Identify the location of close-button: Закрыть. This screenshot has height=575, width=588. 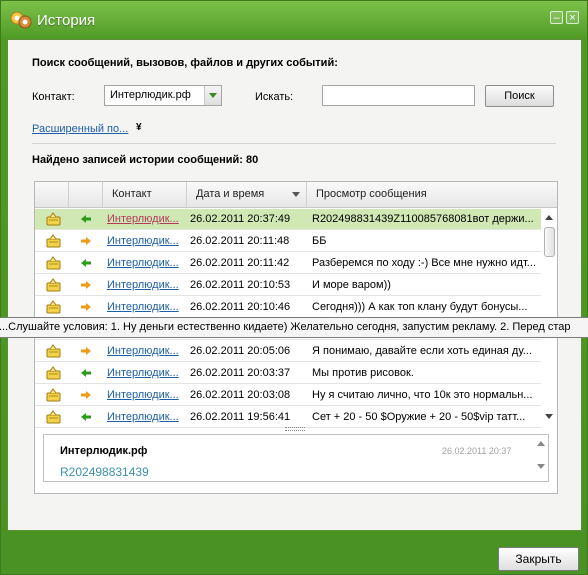
(538, 559).